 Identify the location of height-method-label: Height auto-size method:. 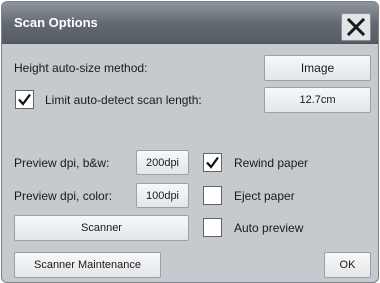
(81, 68).